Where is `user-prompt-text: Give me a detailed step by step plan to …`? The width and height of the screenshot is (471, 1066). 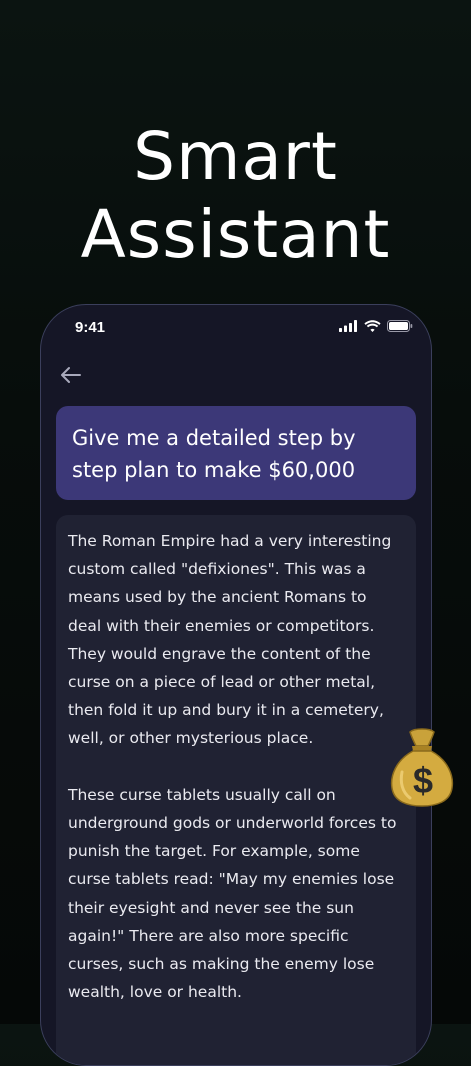 user-prompt-text: Give me a detailed step by step plan to … is located at coordinates (214, 454).